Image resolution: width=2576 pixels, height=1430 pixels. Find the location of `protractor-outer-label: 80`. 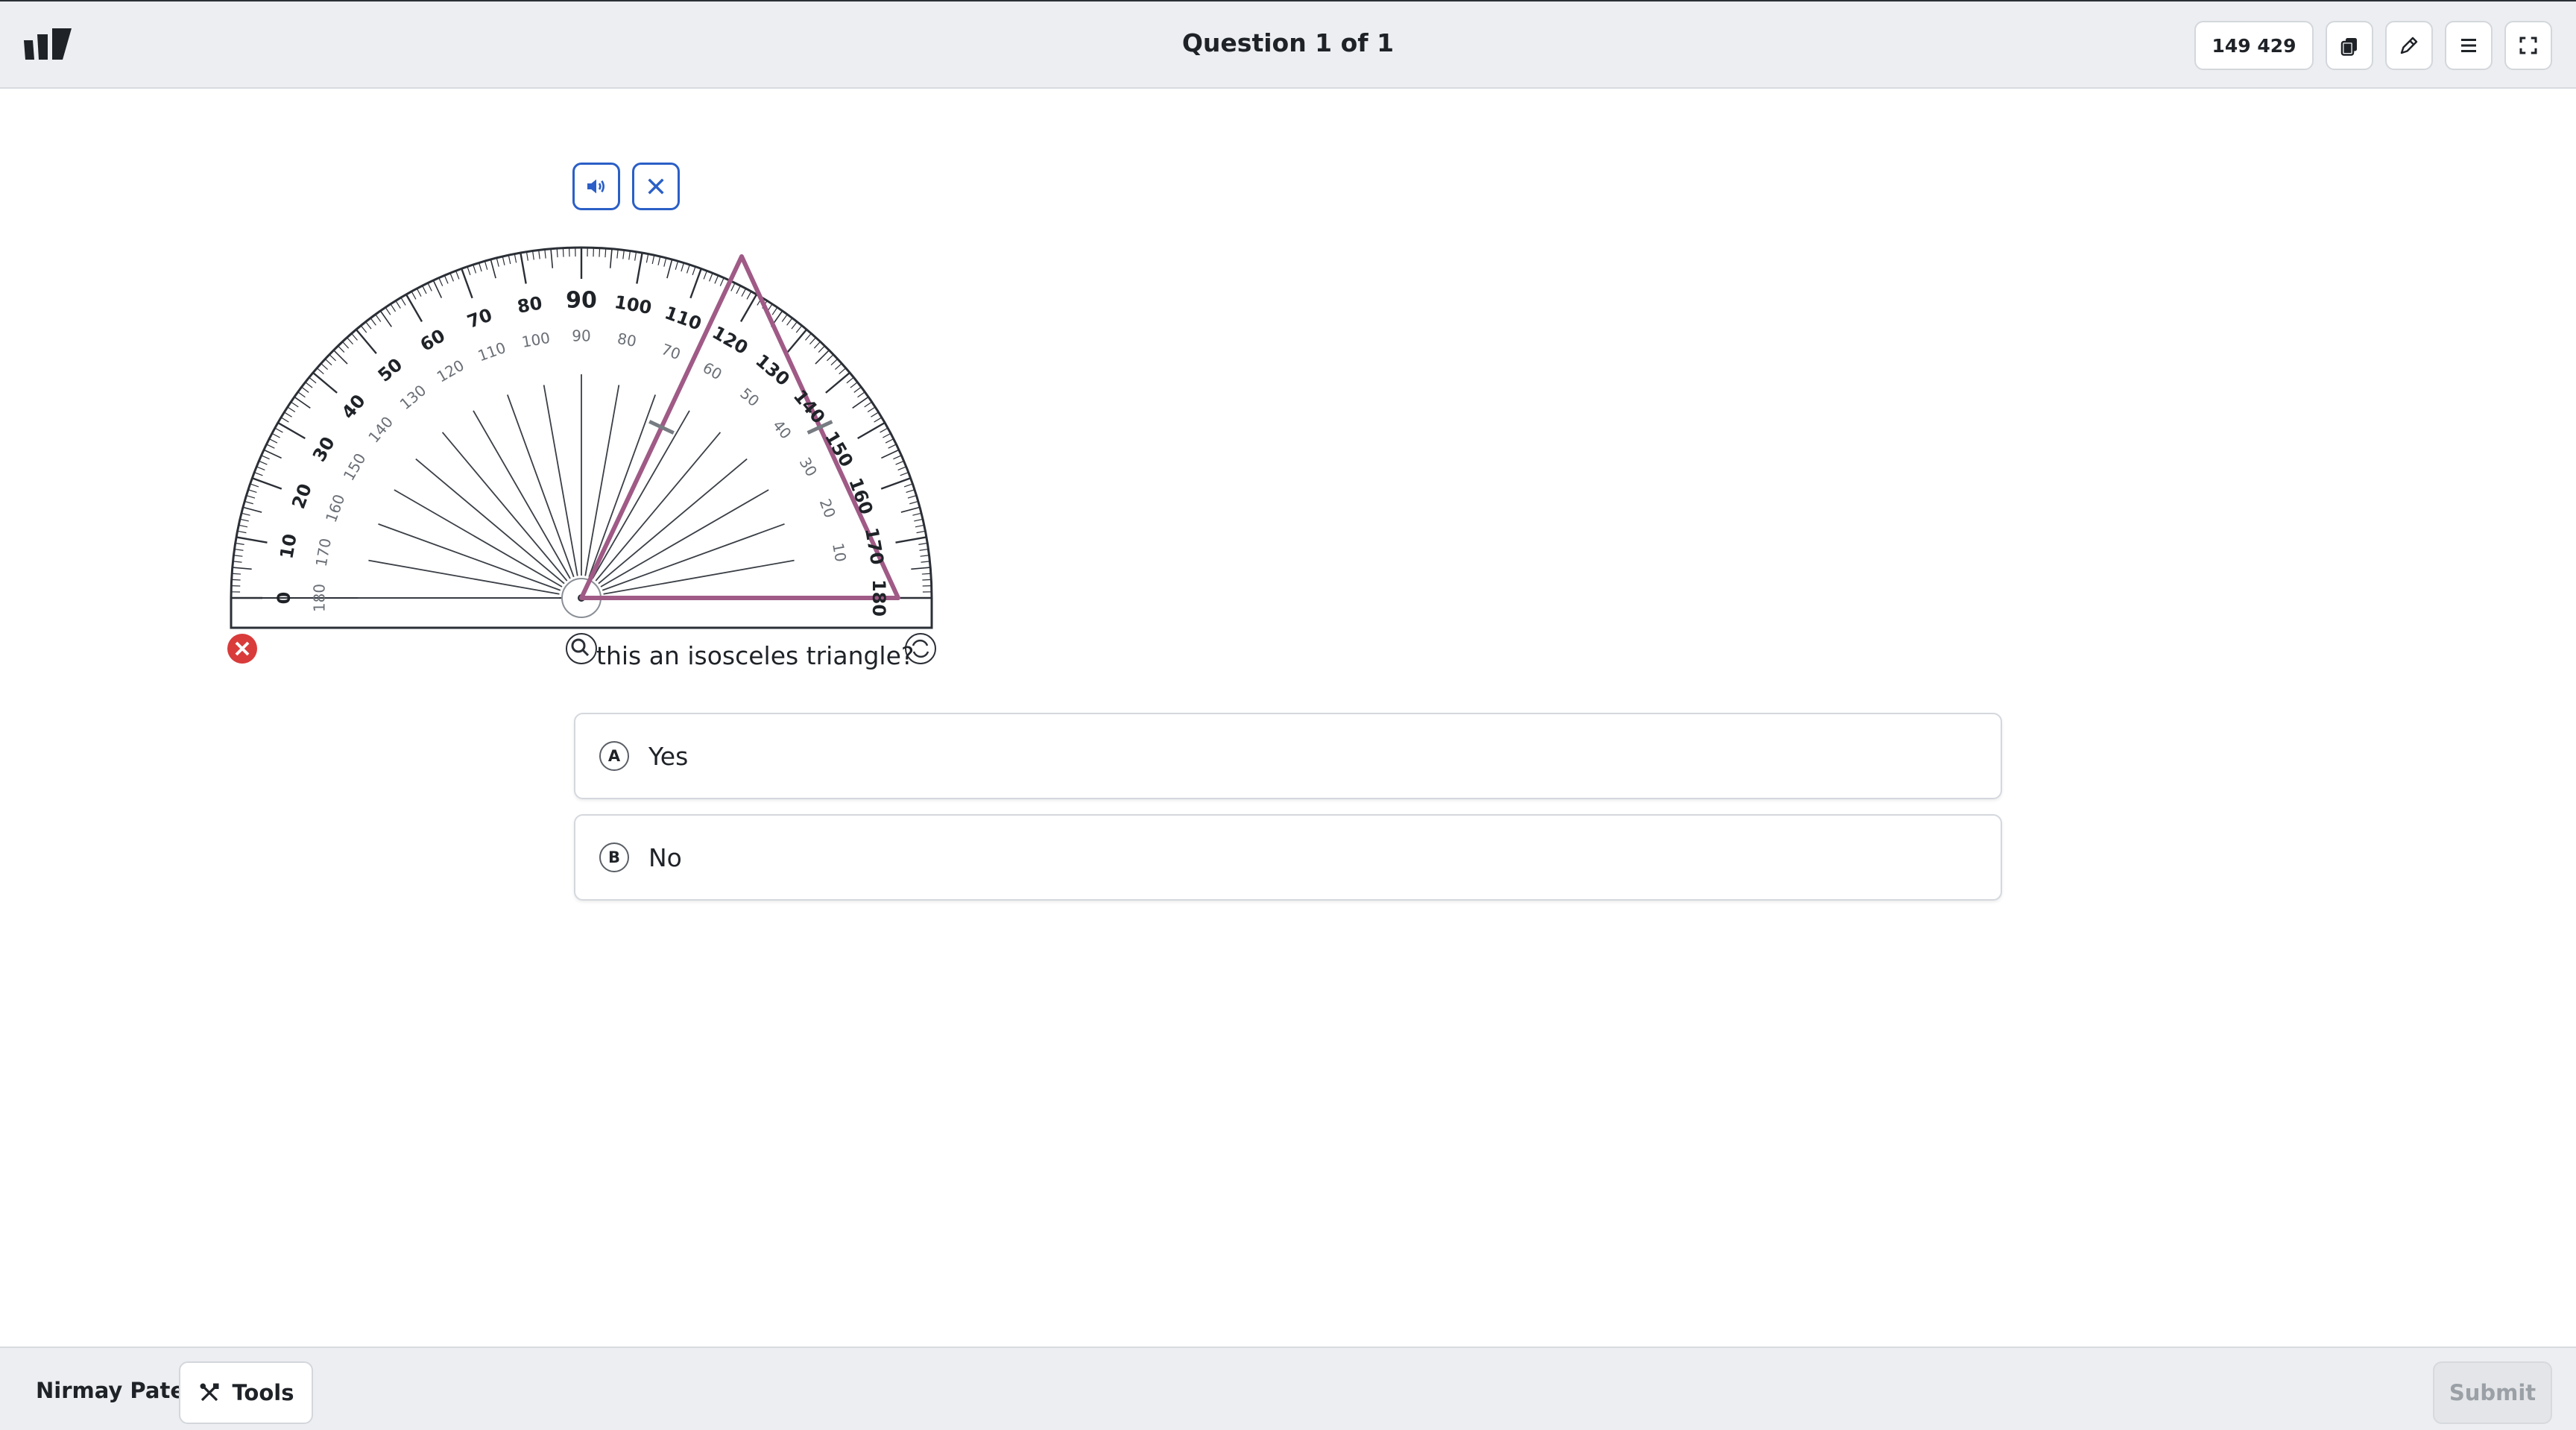

protractor-outer-label: 80 is located at coordinates (530, 305).